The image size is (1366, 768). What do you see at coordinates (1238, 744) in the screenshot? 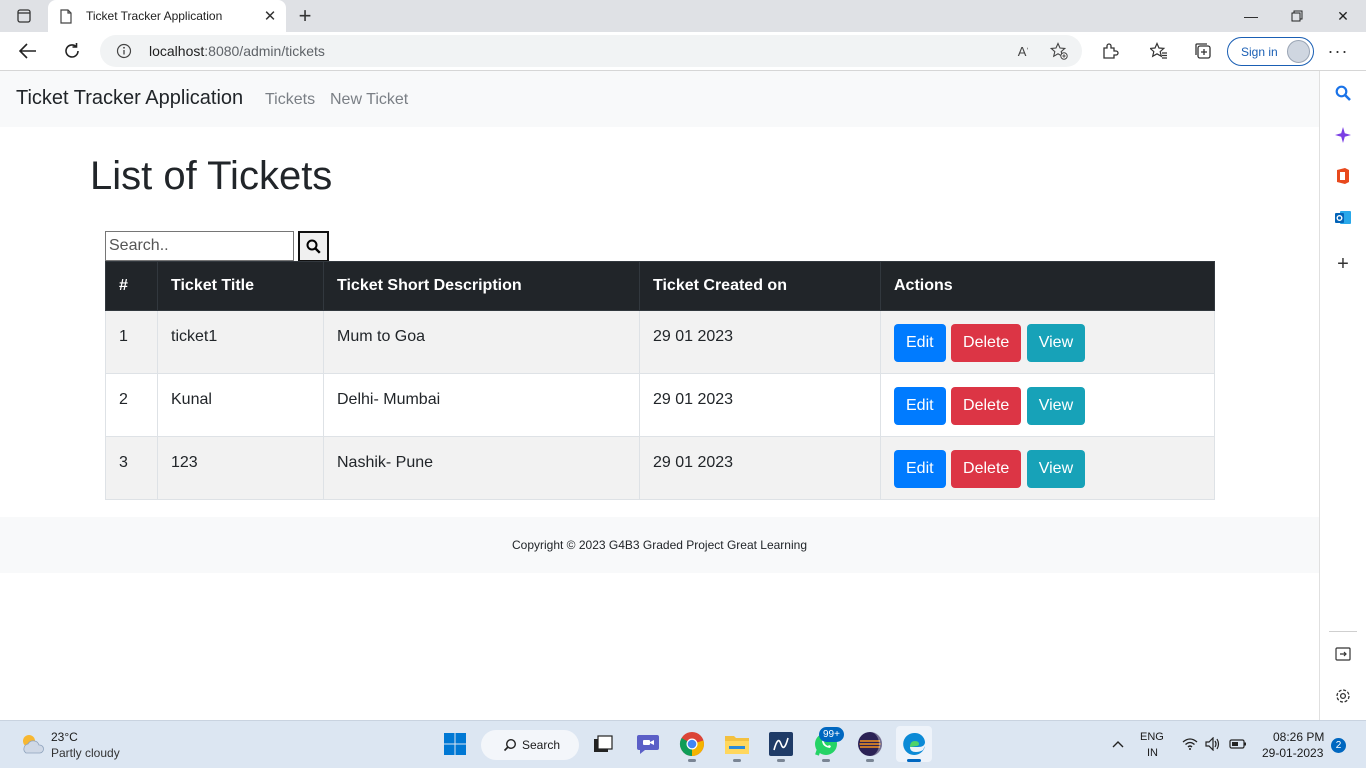
I see `battery-icon` at bounding box center [1238, 744].